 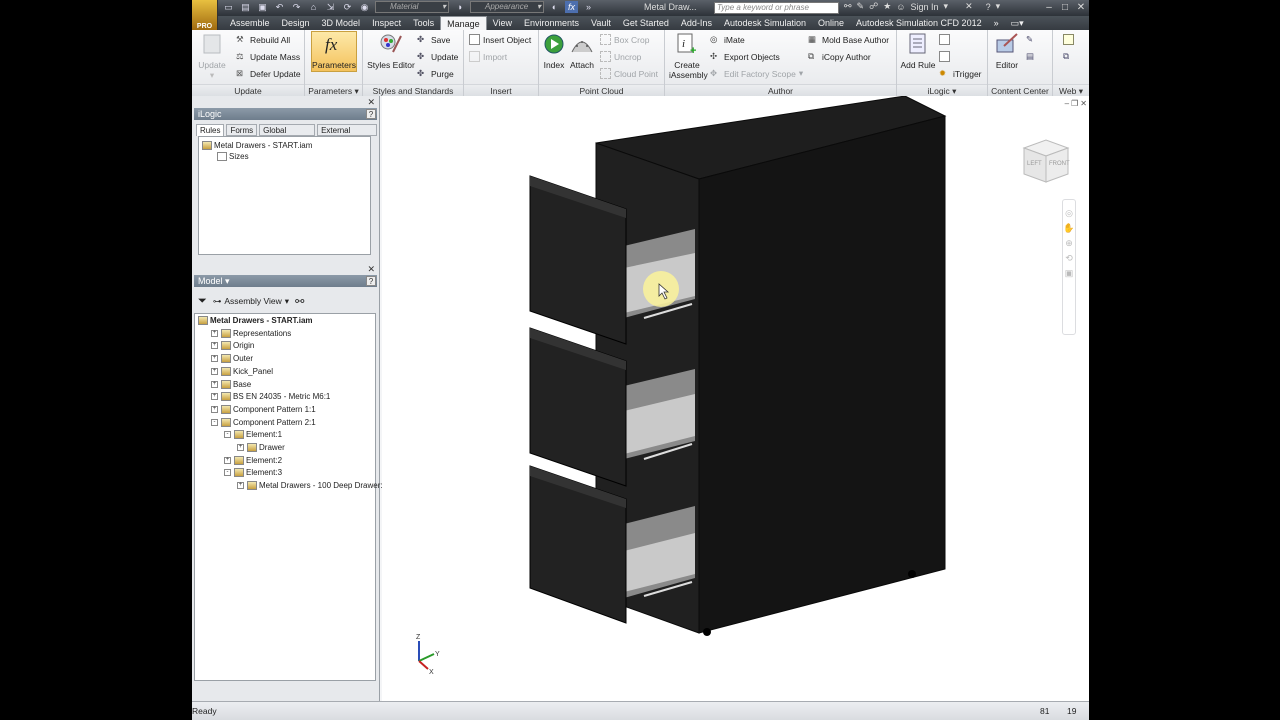 What do you see at coordinates (341, 23) in the screenshot?
I see `tab-3d-model: 3D Model` at bounding box center [341, 23].